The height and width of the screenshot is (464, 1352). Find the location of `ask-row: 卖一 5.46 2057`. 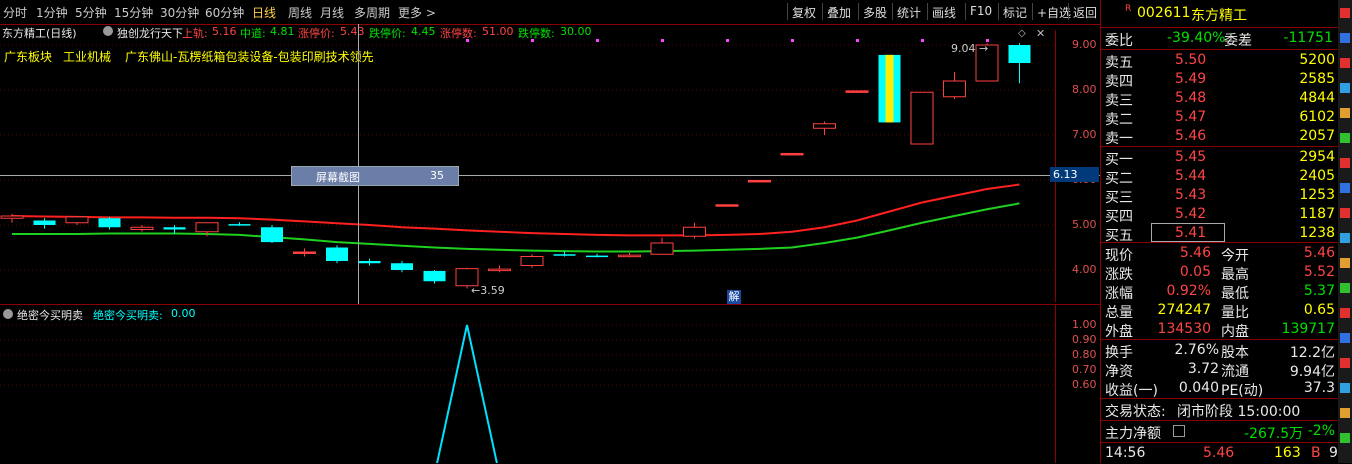

ask-row: 卖一 5.46 2057 is located at coordinates (1220, 137).